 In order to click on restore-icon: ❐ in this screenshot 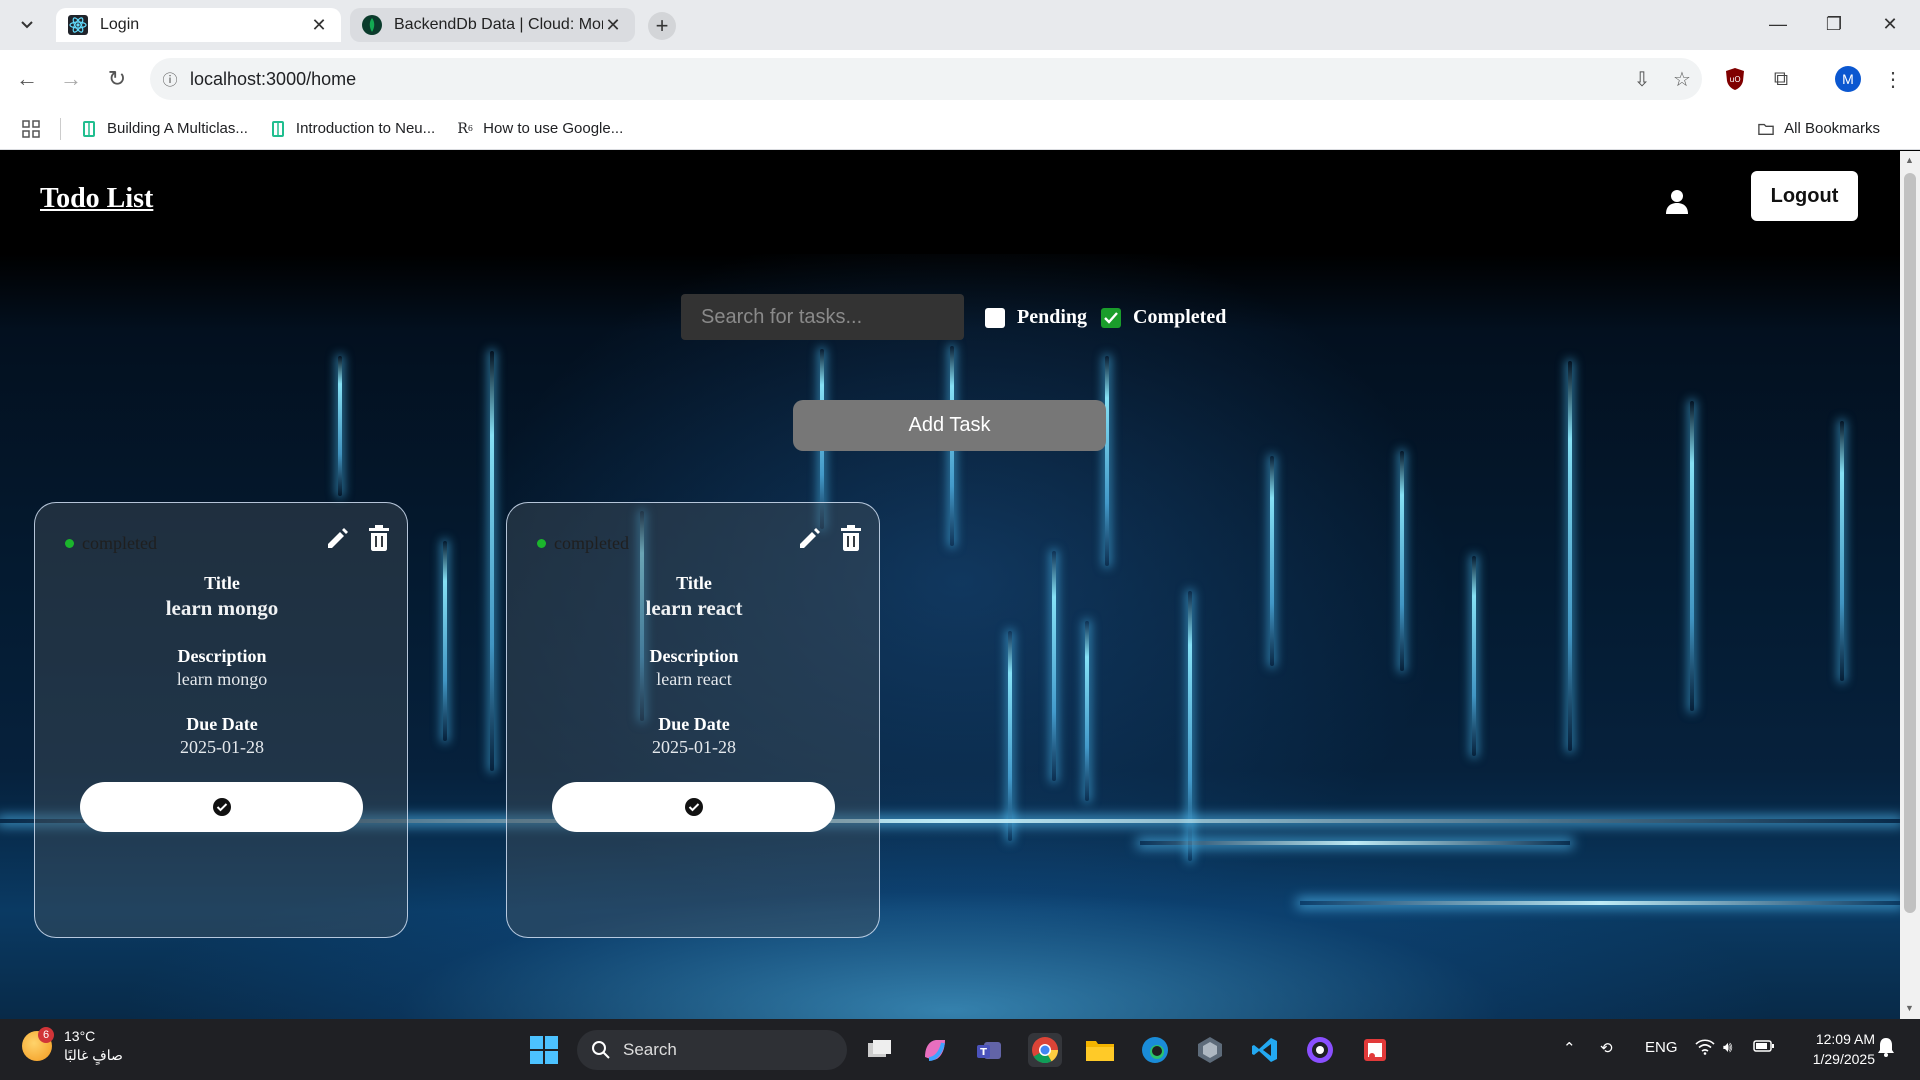, I will do `click(1834, 23)`.